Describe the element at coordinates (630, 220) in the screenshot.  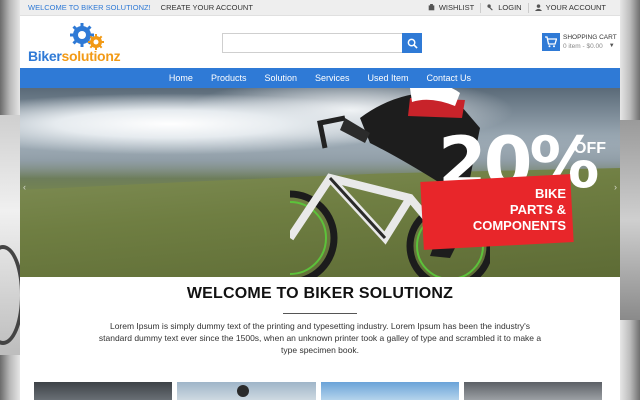
I see `side-background-right` at that location.